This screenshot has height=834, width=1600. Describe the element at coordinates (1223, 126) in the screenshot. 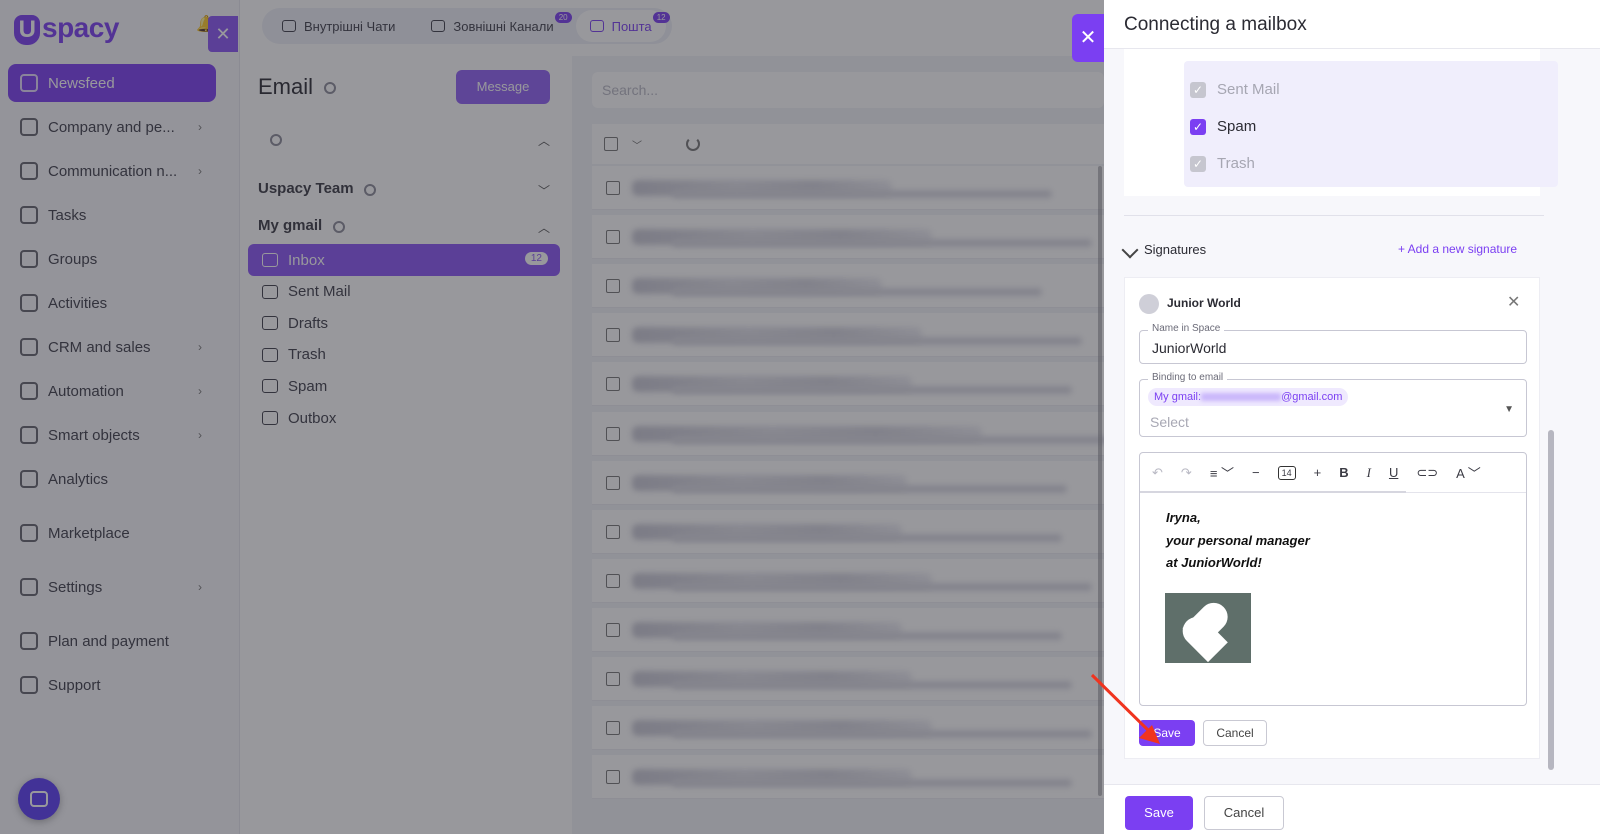

I see `folder-check-spam: ✓ Spam` at that location.